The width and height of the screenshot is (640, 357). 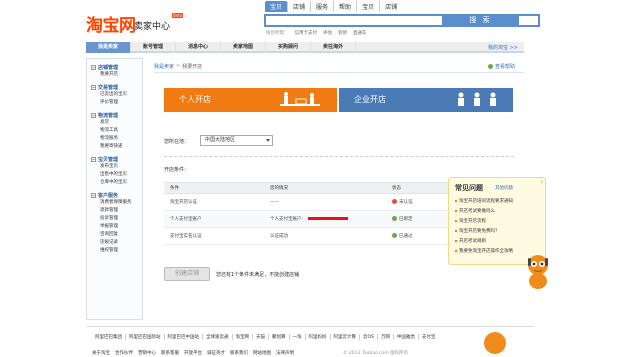 What do you see at coordinates (318, 337) in the screenshot?
I see `footer-link: 阿里妈妈` at bounding box center [318, 337].